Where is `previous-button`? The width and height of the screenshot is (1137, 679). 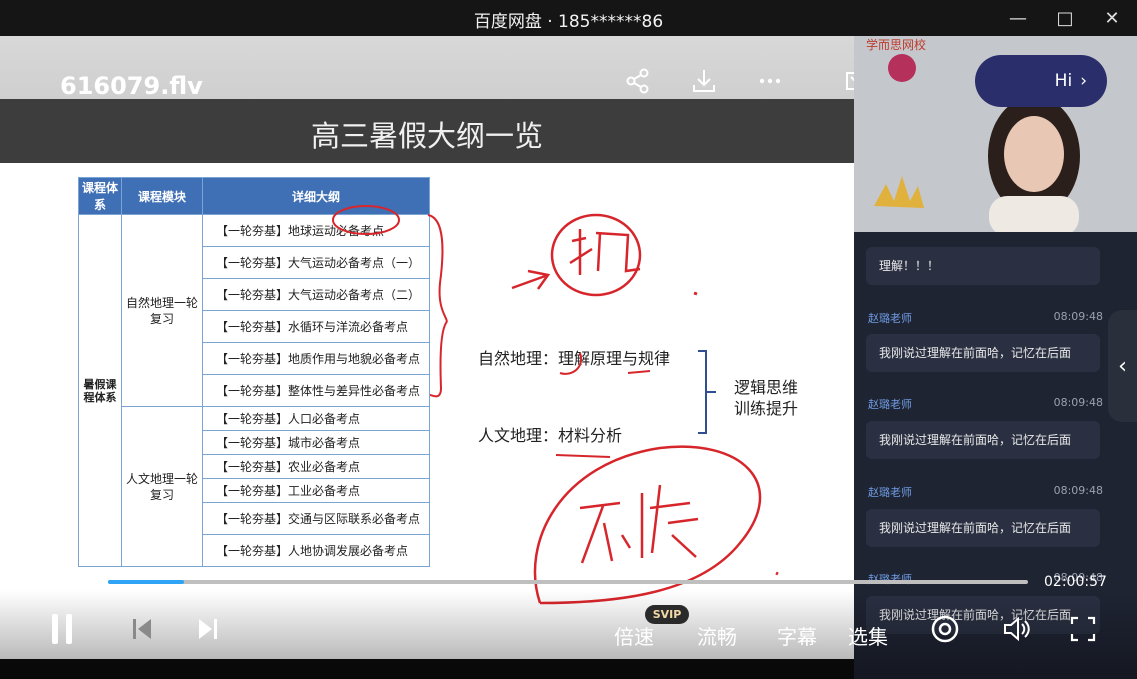 previous-button is located at coordinates (142, 629).